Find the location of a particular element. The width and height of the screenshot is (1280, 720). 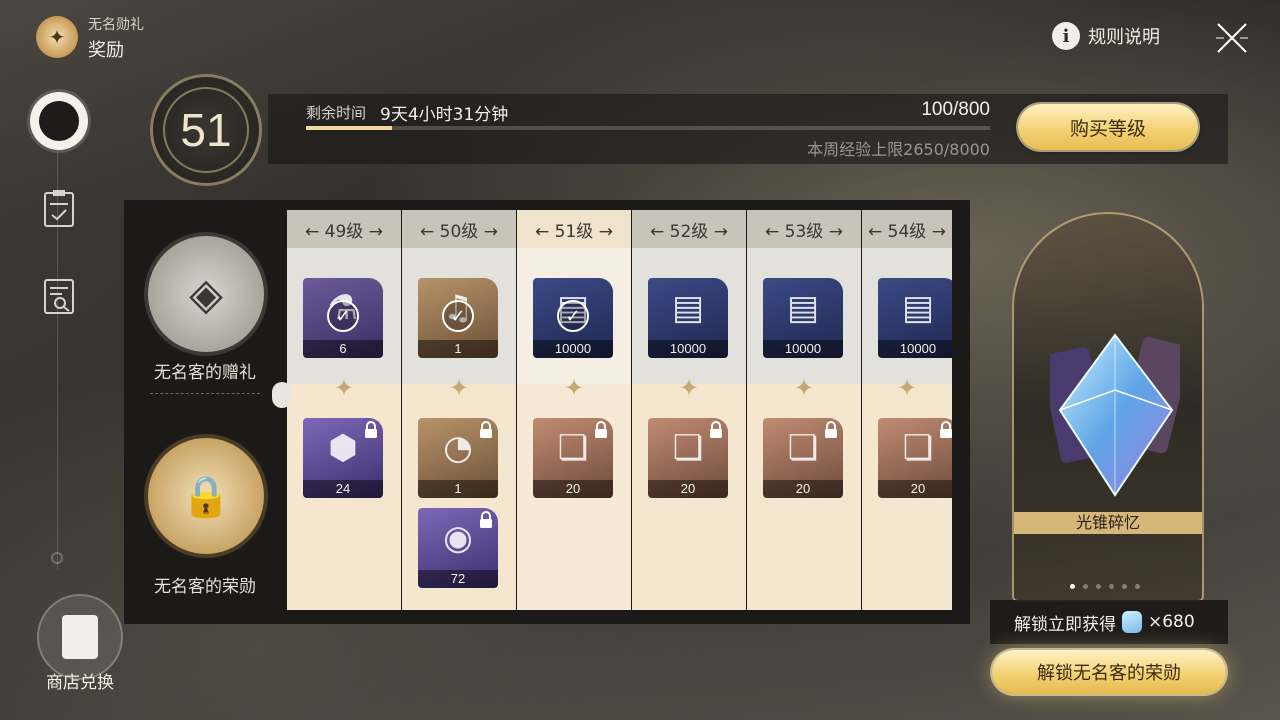

unlock-tip-amount: ×680 is located at coordinates (1171, 622).